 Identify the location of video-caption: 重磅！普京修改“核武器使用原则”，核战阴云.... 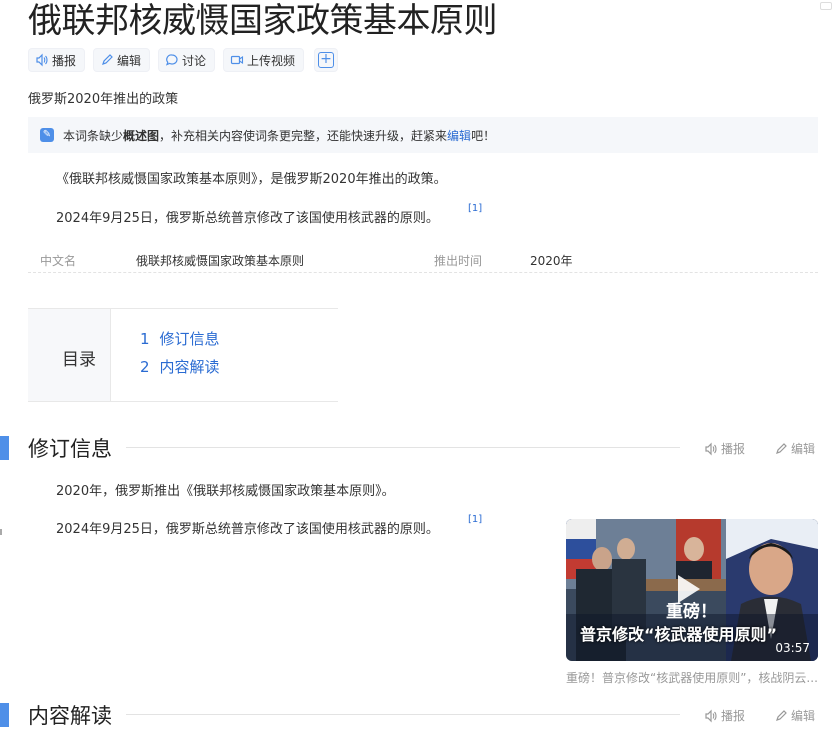
(692, 677).